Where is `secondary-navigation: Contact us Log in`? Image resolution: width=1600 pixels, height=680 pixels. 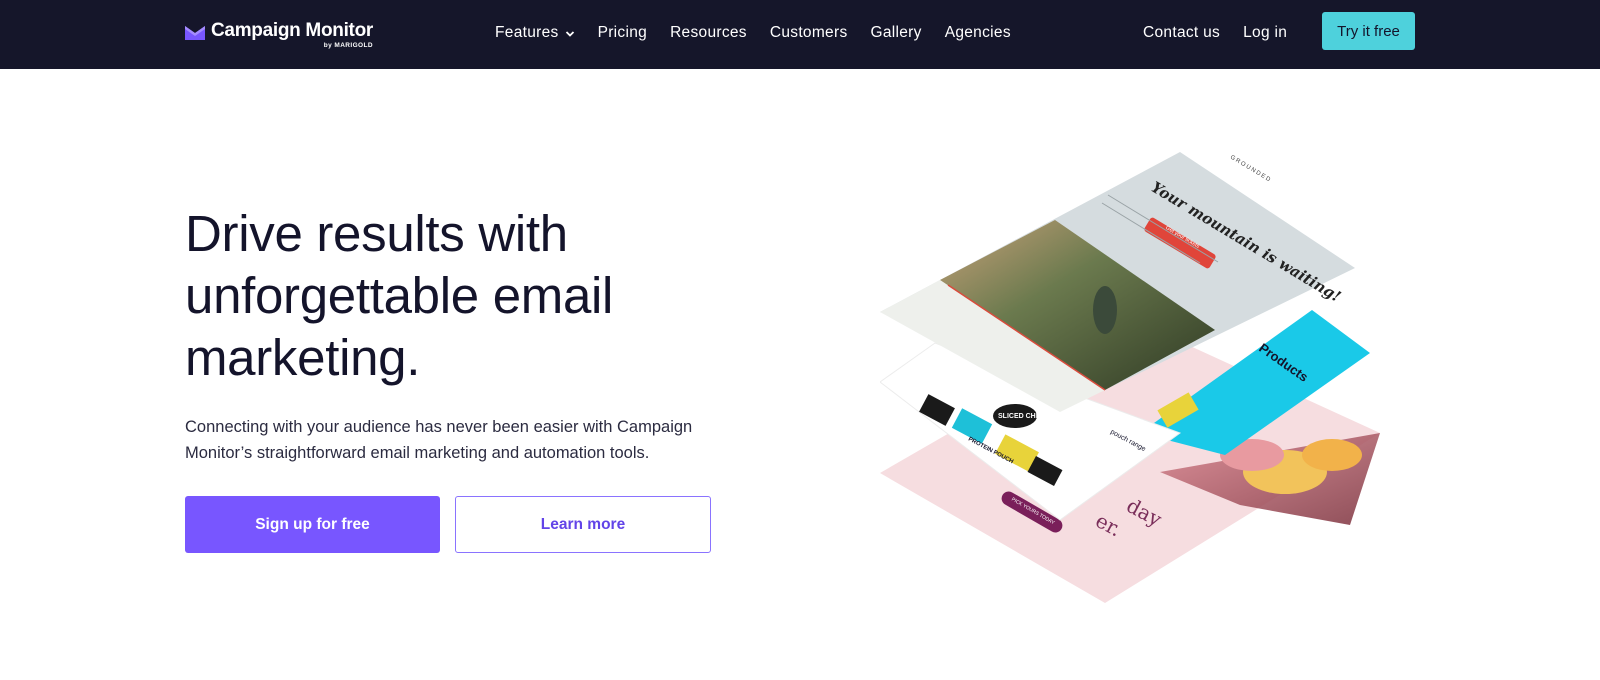
secondary-navigation: Contact us Log in is located at coordinates (1226, 33).